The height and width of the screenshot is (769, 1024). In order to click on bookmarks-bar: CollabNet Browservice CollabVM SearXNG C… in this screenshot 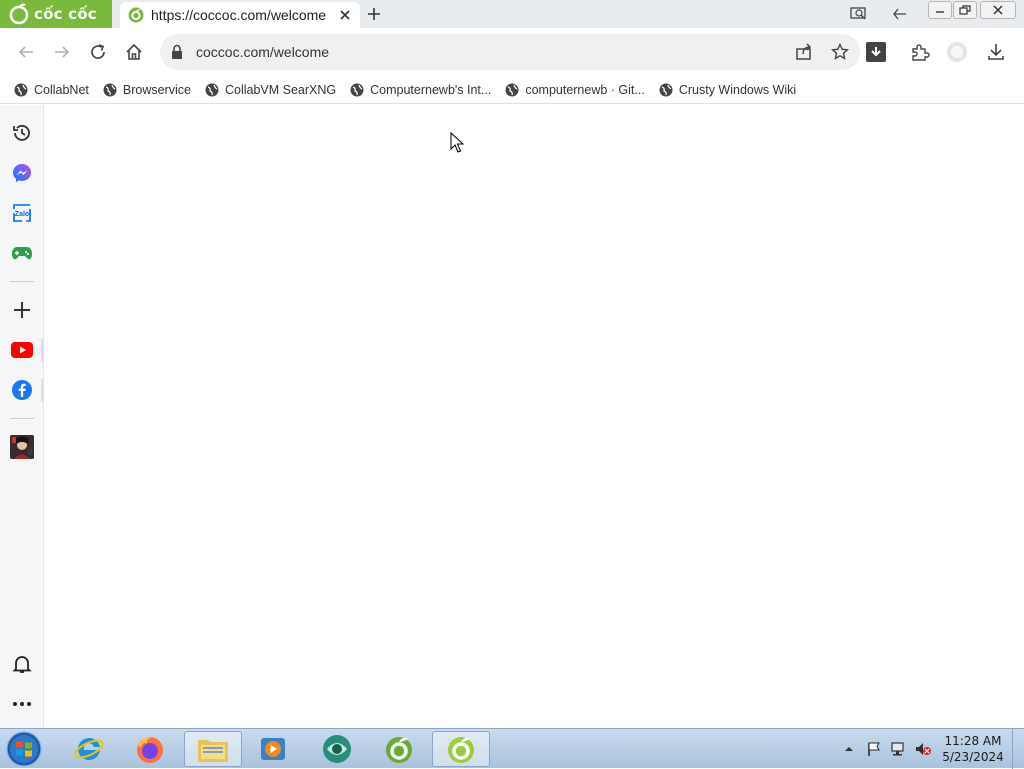, I will do `click(512, 90)`.